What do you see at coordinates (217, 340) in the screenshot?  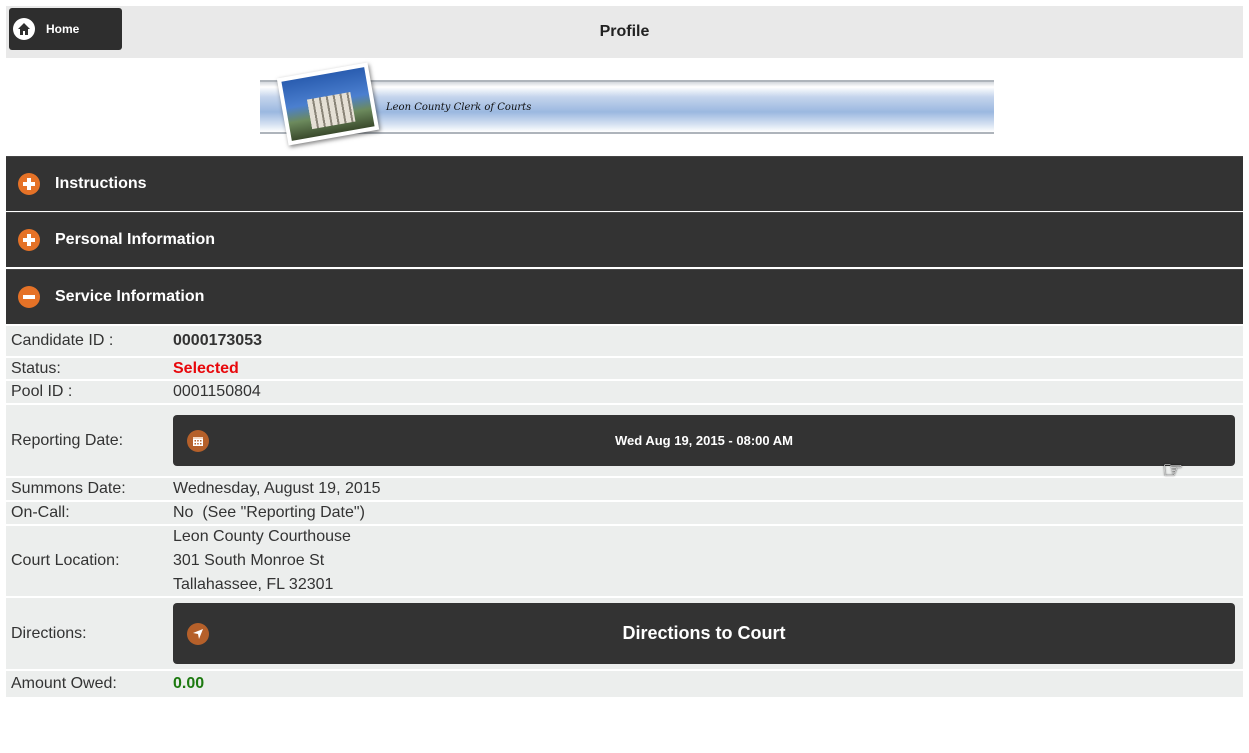 I see `candidate-id-value: 0000173053` at bounding box center [217, 340].